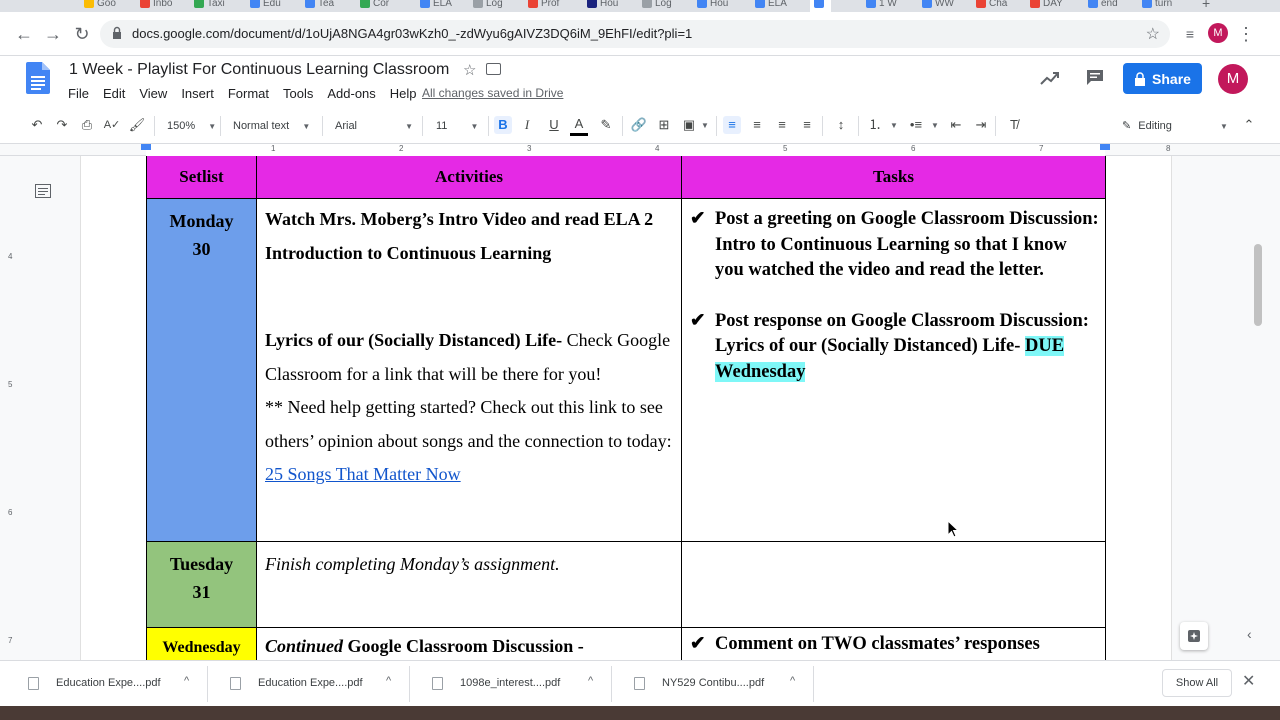 The height and width of the screenshot is (720, 1280). What do you see at coordinates (38, 78) in the screenshot?
I see `docs-logo-icon` at bounding box center [38, 78].